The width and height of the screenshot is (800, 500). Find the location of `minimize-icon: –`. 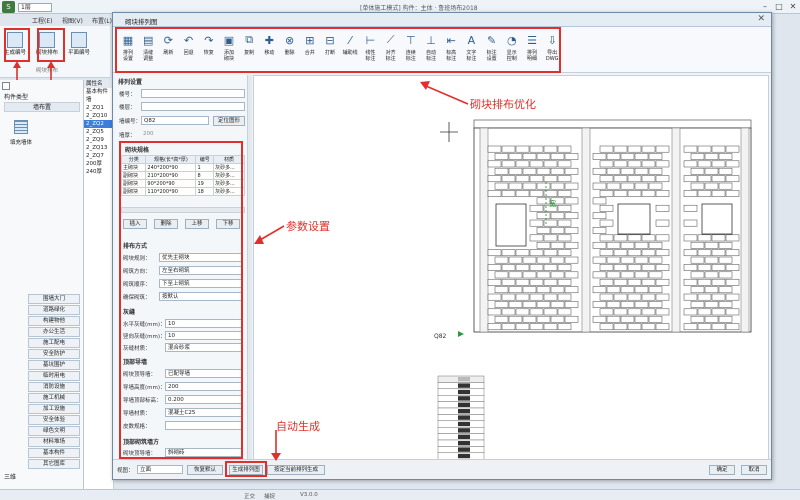

minimize-icon: – is located at coordinates (765, 7).